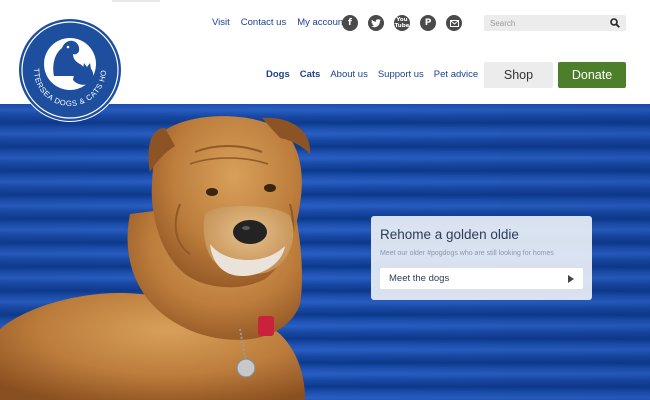 The width and height of the screenshot is (650, 400). What do you see at coordinates (321, 22) in the screenshot?
I see `my-account-link: My account` at bounding box center [321, 22].